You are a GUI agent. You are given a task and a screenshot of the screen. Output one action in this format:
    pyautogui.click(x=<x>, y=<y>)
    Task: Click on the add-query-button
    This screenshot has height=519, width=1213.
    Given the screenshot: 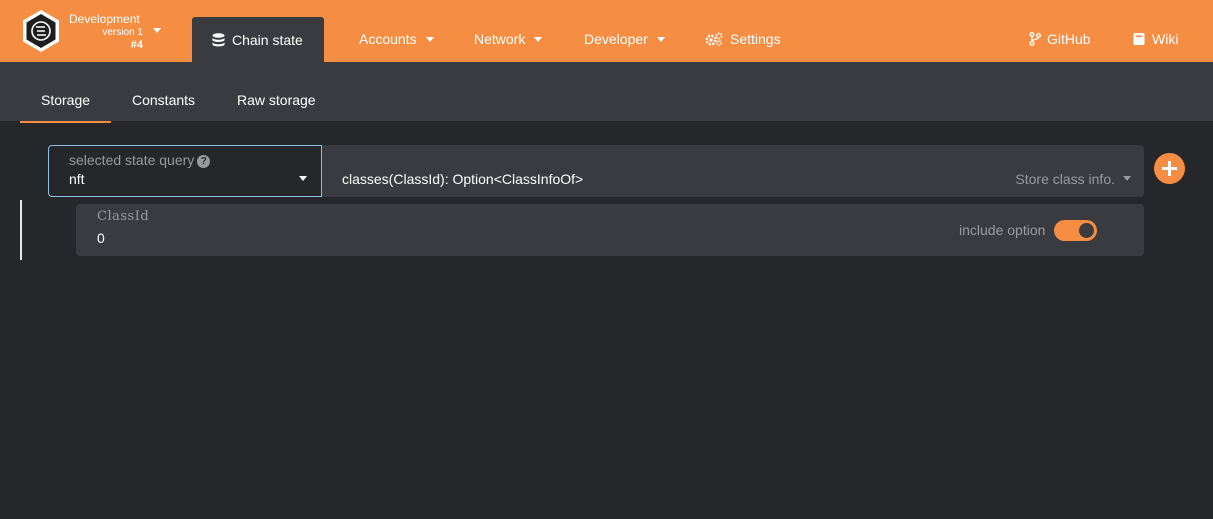 What is the action you would take?
    pyautogui.click(x=1169, y=168)
    